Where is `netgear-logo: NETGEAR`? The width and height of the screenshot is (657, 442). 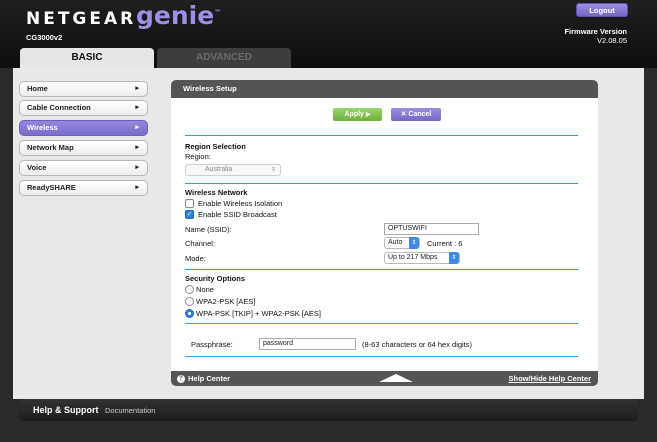 netgear-logo: NETGEAR is located at coordinates (81, 19).